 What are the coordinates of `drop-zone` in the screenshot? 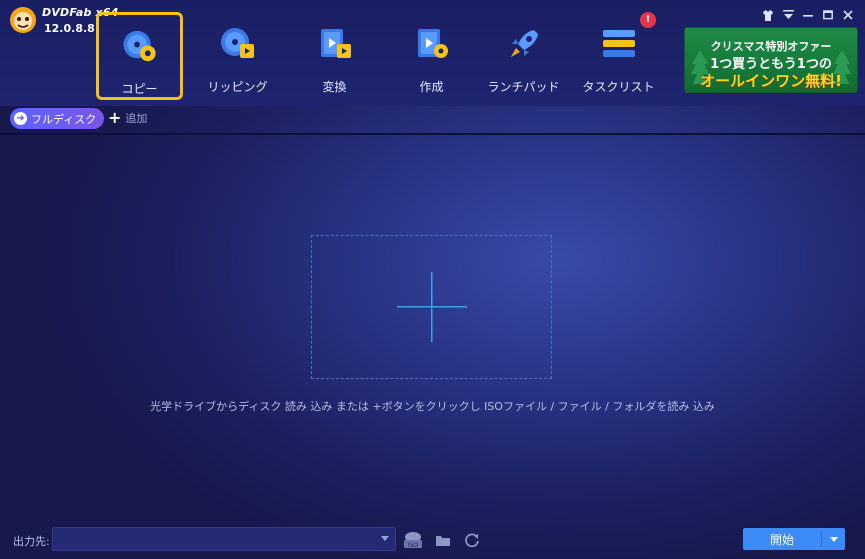 It's located at (431, 307).